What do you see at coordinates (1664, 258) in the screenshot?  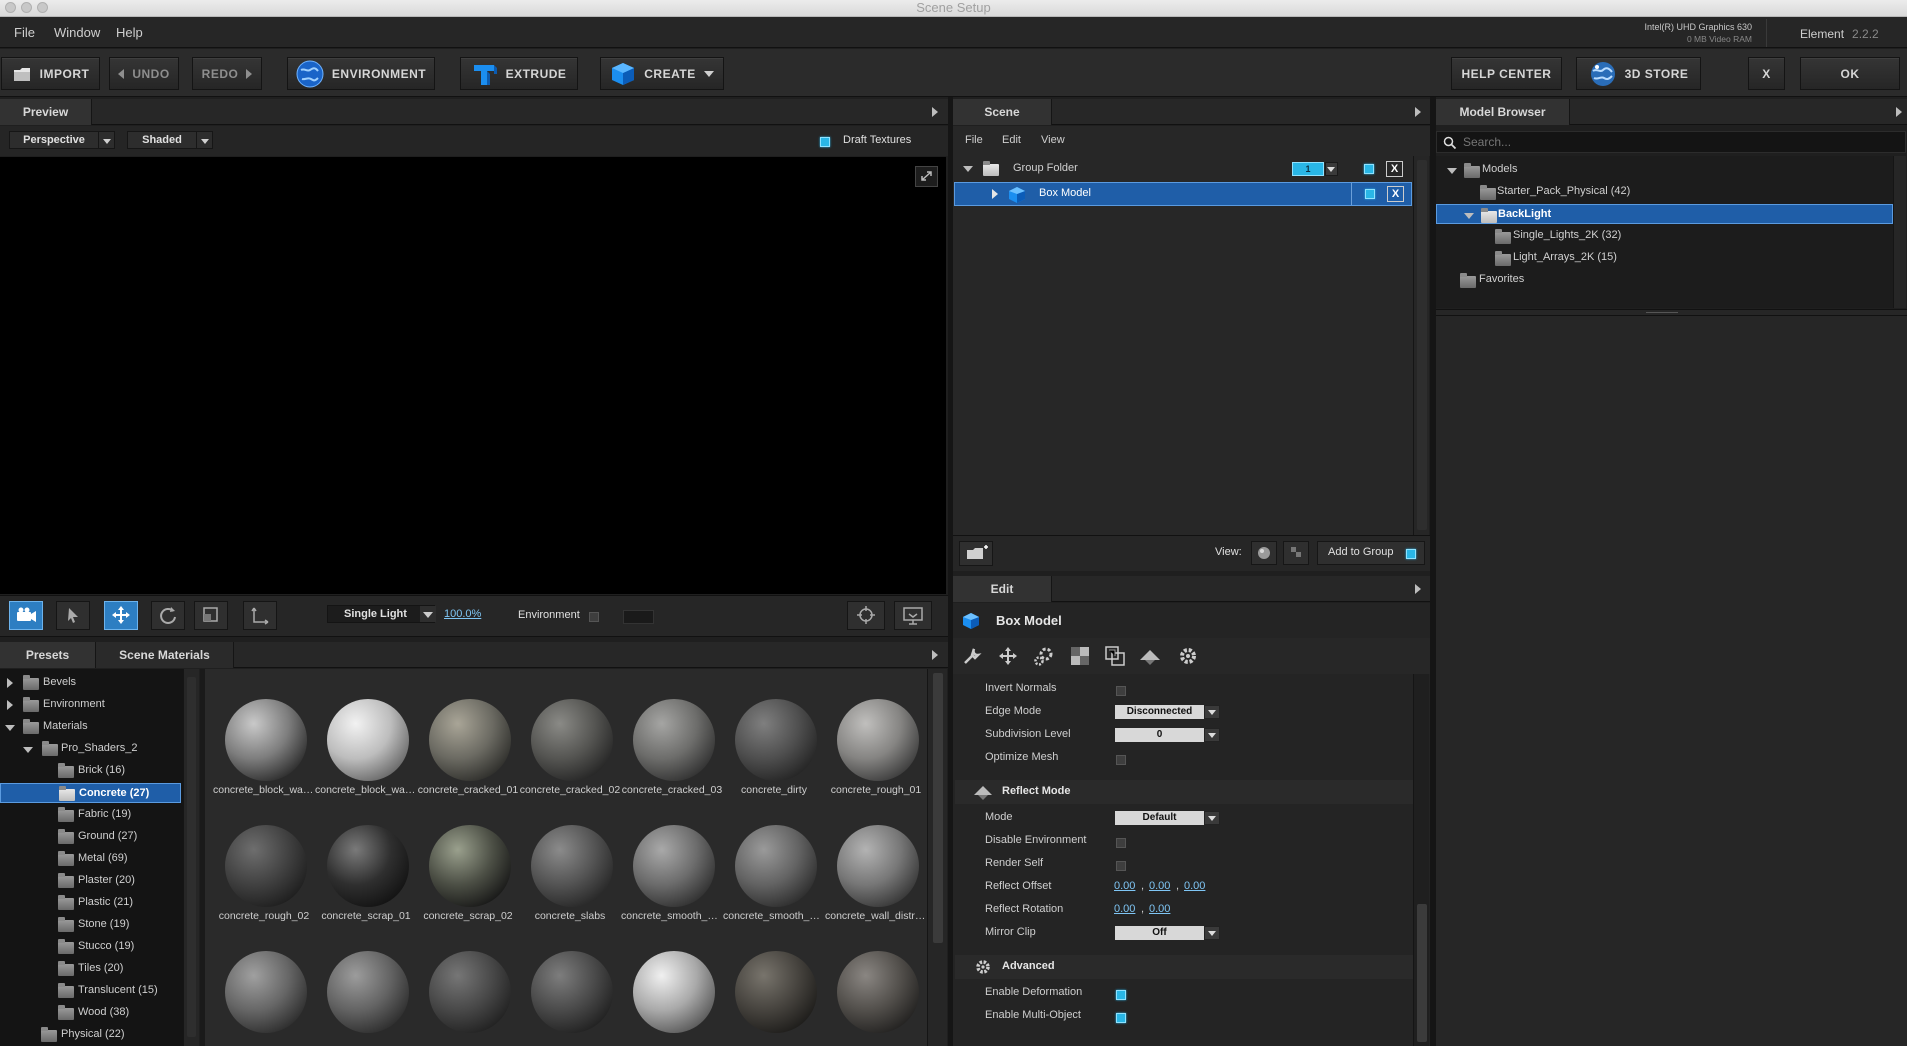 I see `model-tree-item: Light_Arrays_2K (15)` at bounding box center [1664, 258].